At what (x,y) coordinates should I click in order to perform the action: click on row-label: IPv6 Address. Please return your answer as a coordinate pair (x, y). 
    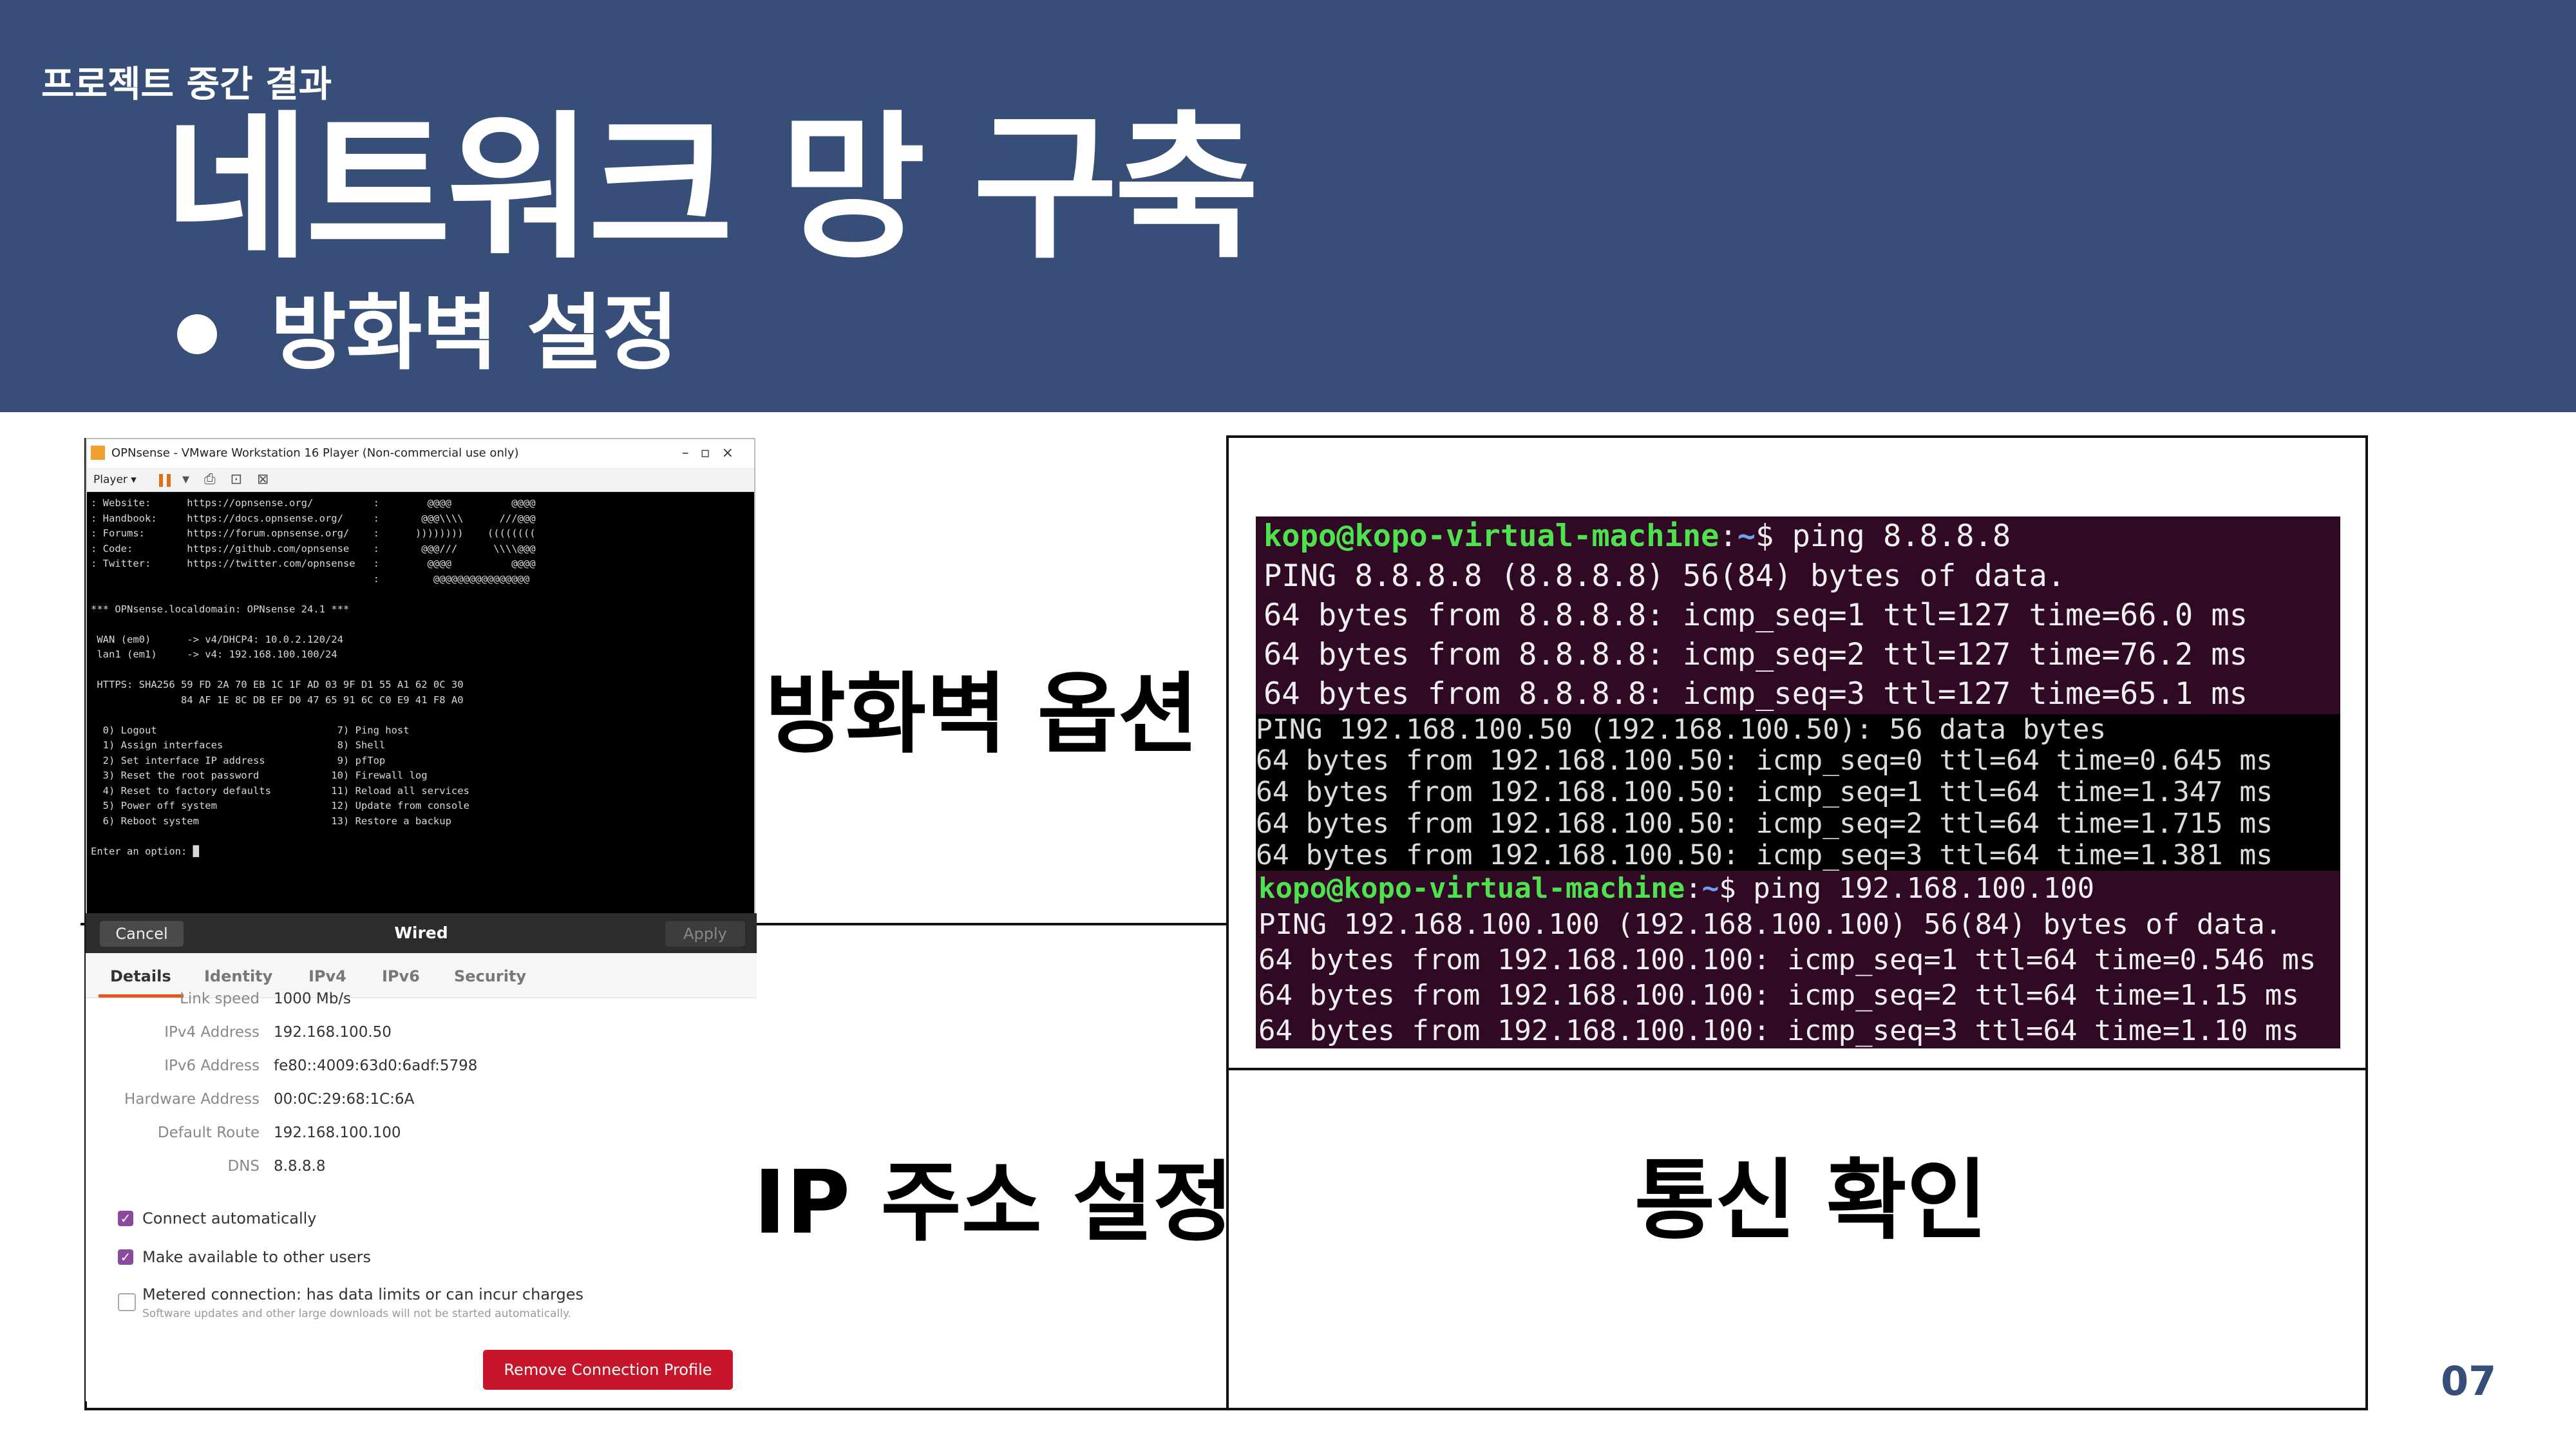
    Looking at the image, I should click on (212, 1065).